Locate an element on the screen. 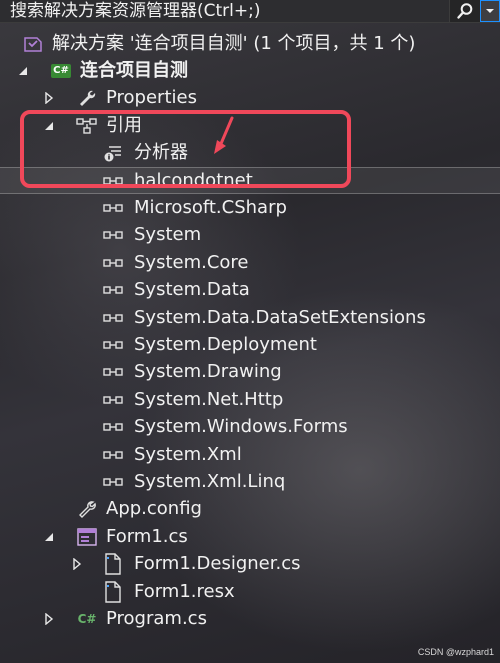 The height and width of the screenshot is (663, 500). tree-item-label: Form1.resx is located at coordinates (184, 591).